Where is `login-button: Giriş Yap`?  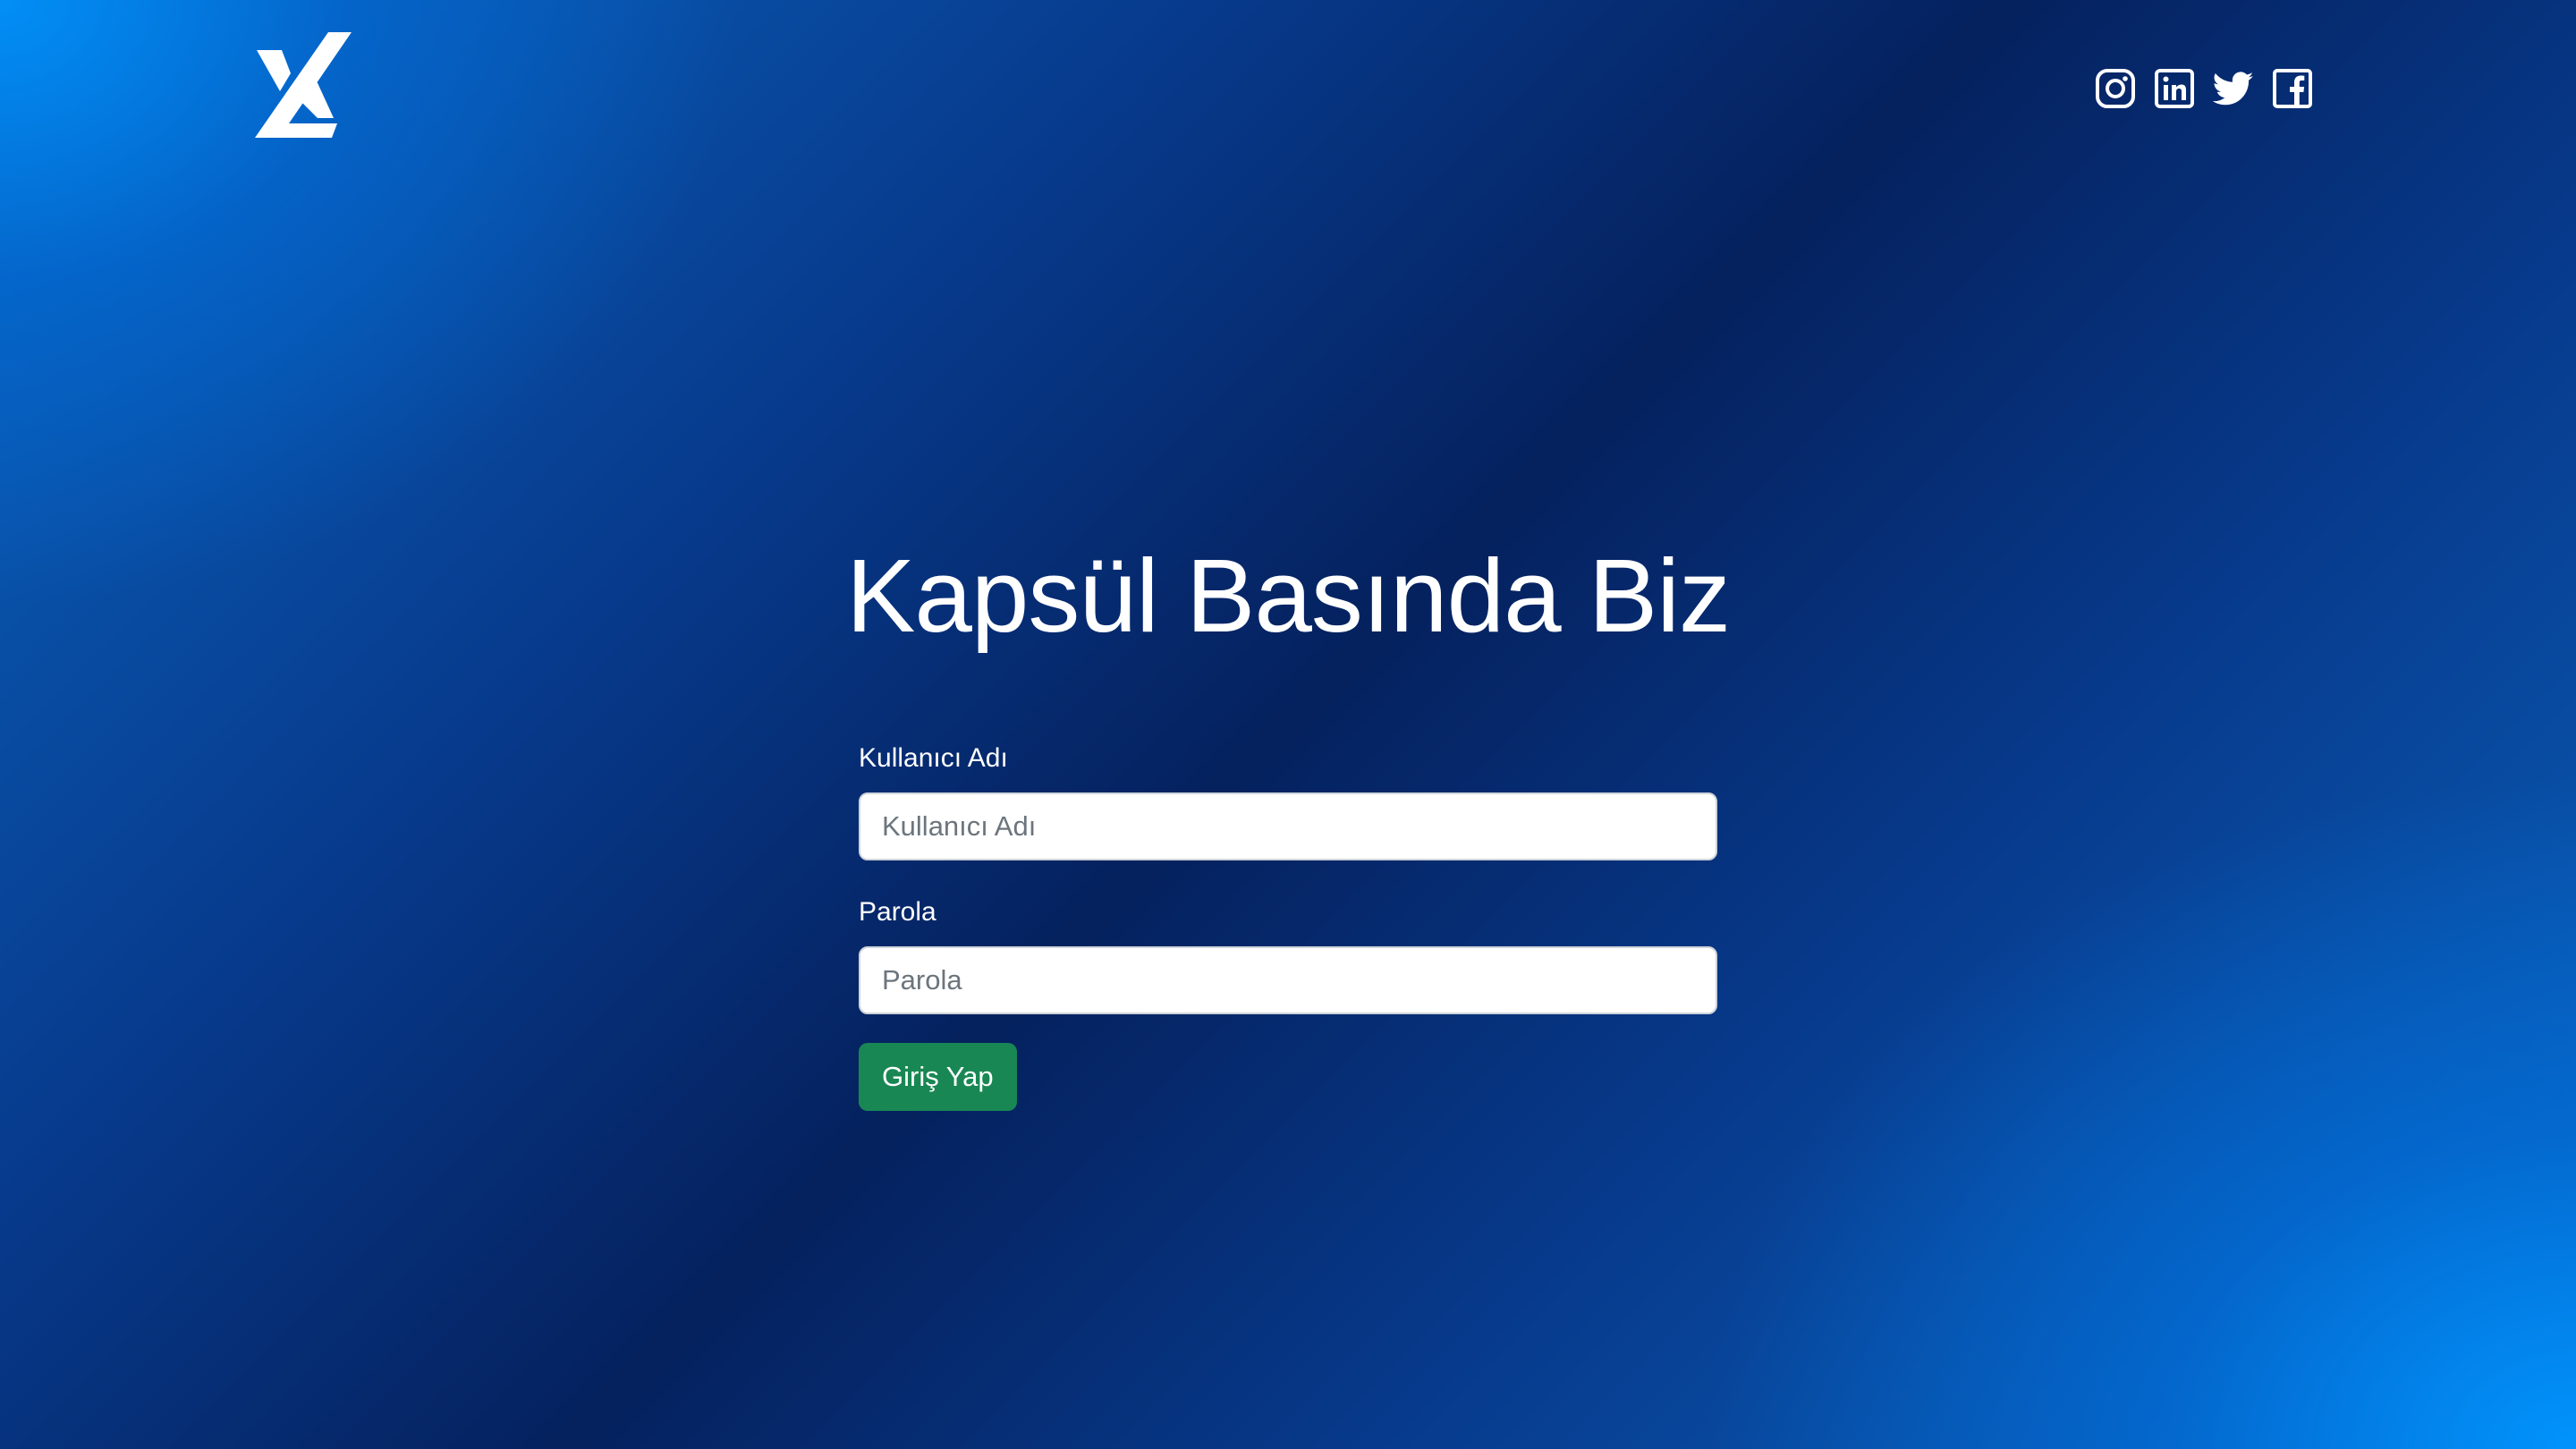 login-button: Giriş Yap is located at coordinates (938, 1077).